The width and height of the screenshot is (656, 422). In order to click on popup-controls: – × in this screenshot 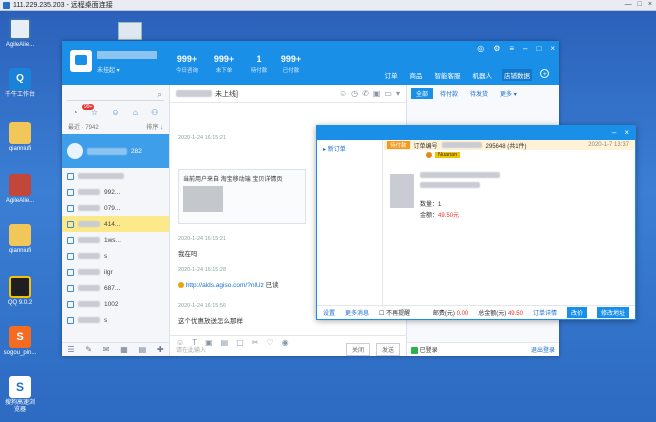, I will do `click(620, 132)`.